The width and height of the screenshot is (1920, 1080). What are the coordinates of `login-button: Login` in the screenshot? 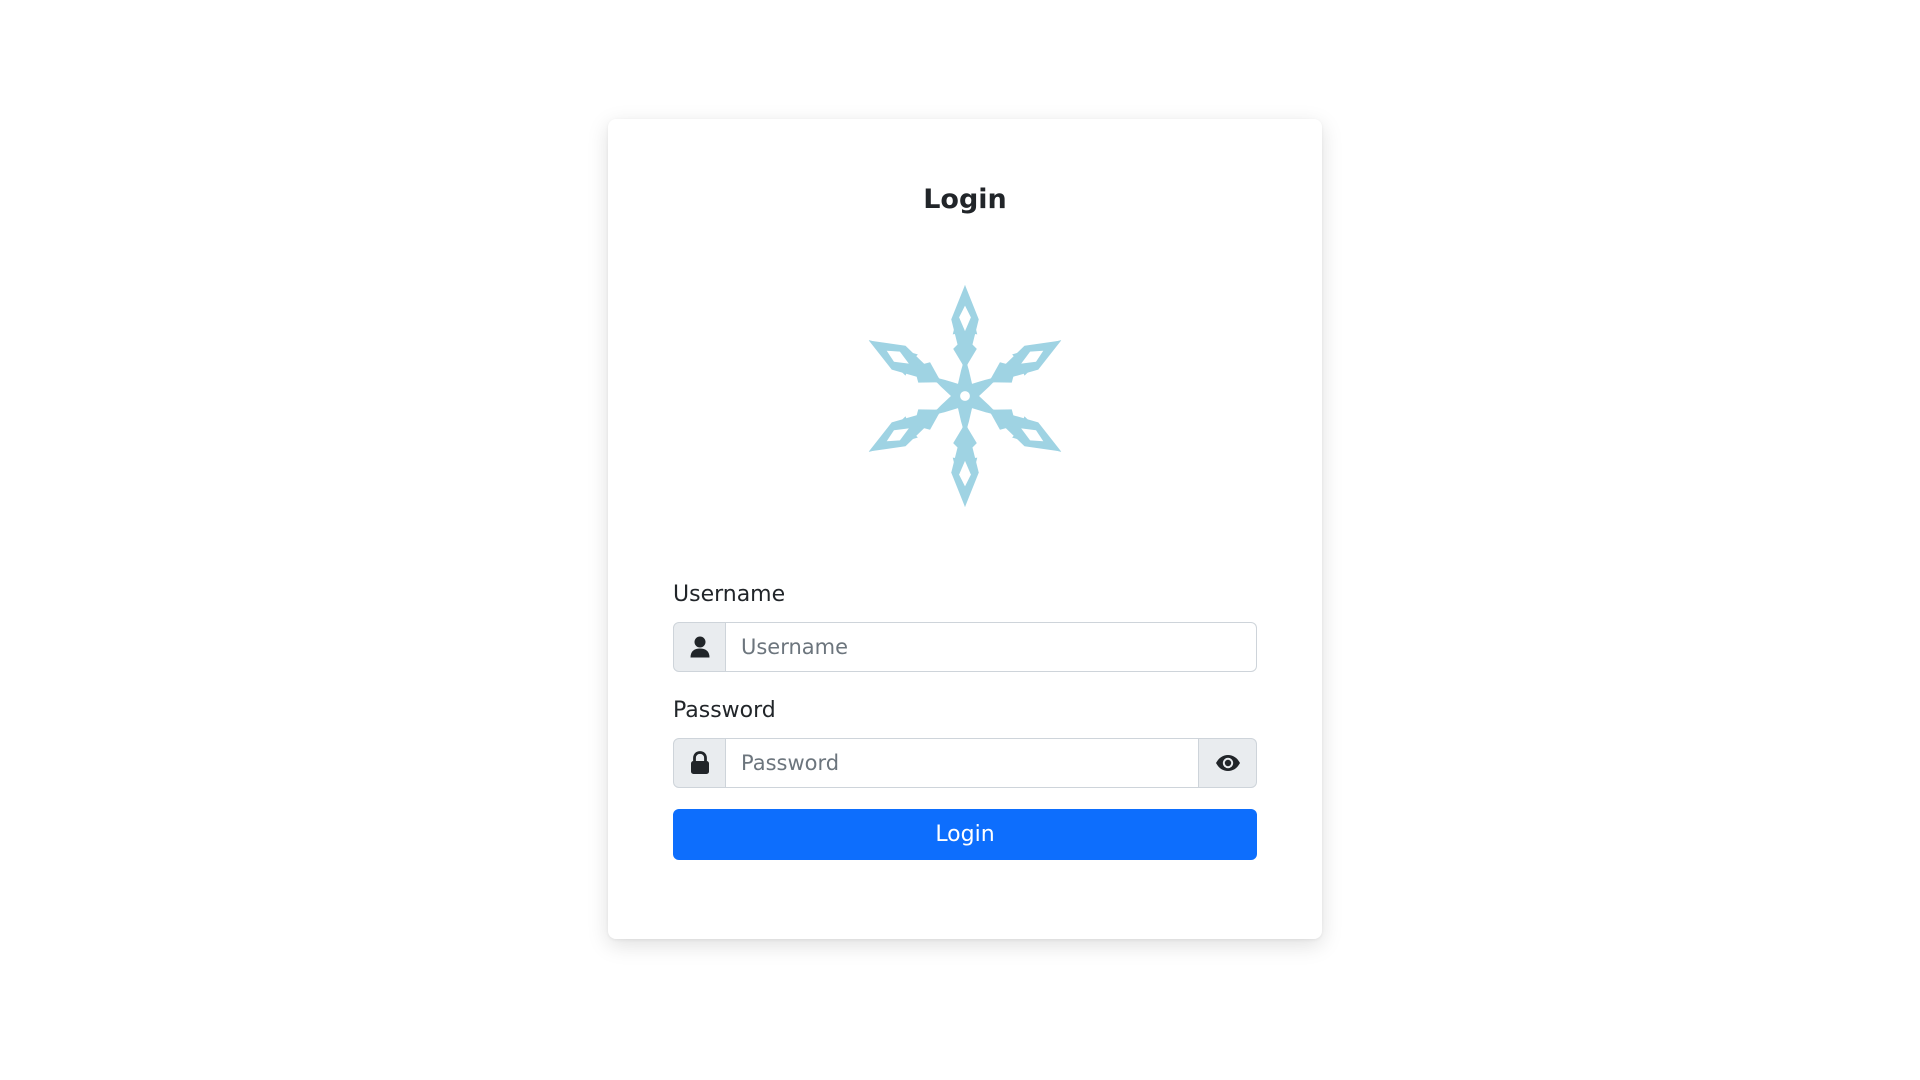 It's located at (965, 834).